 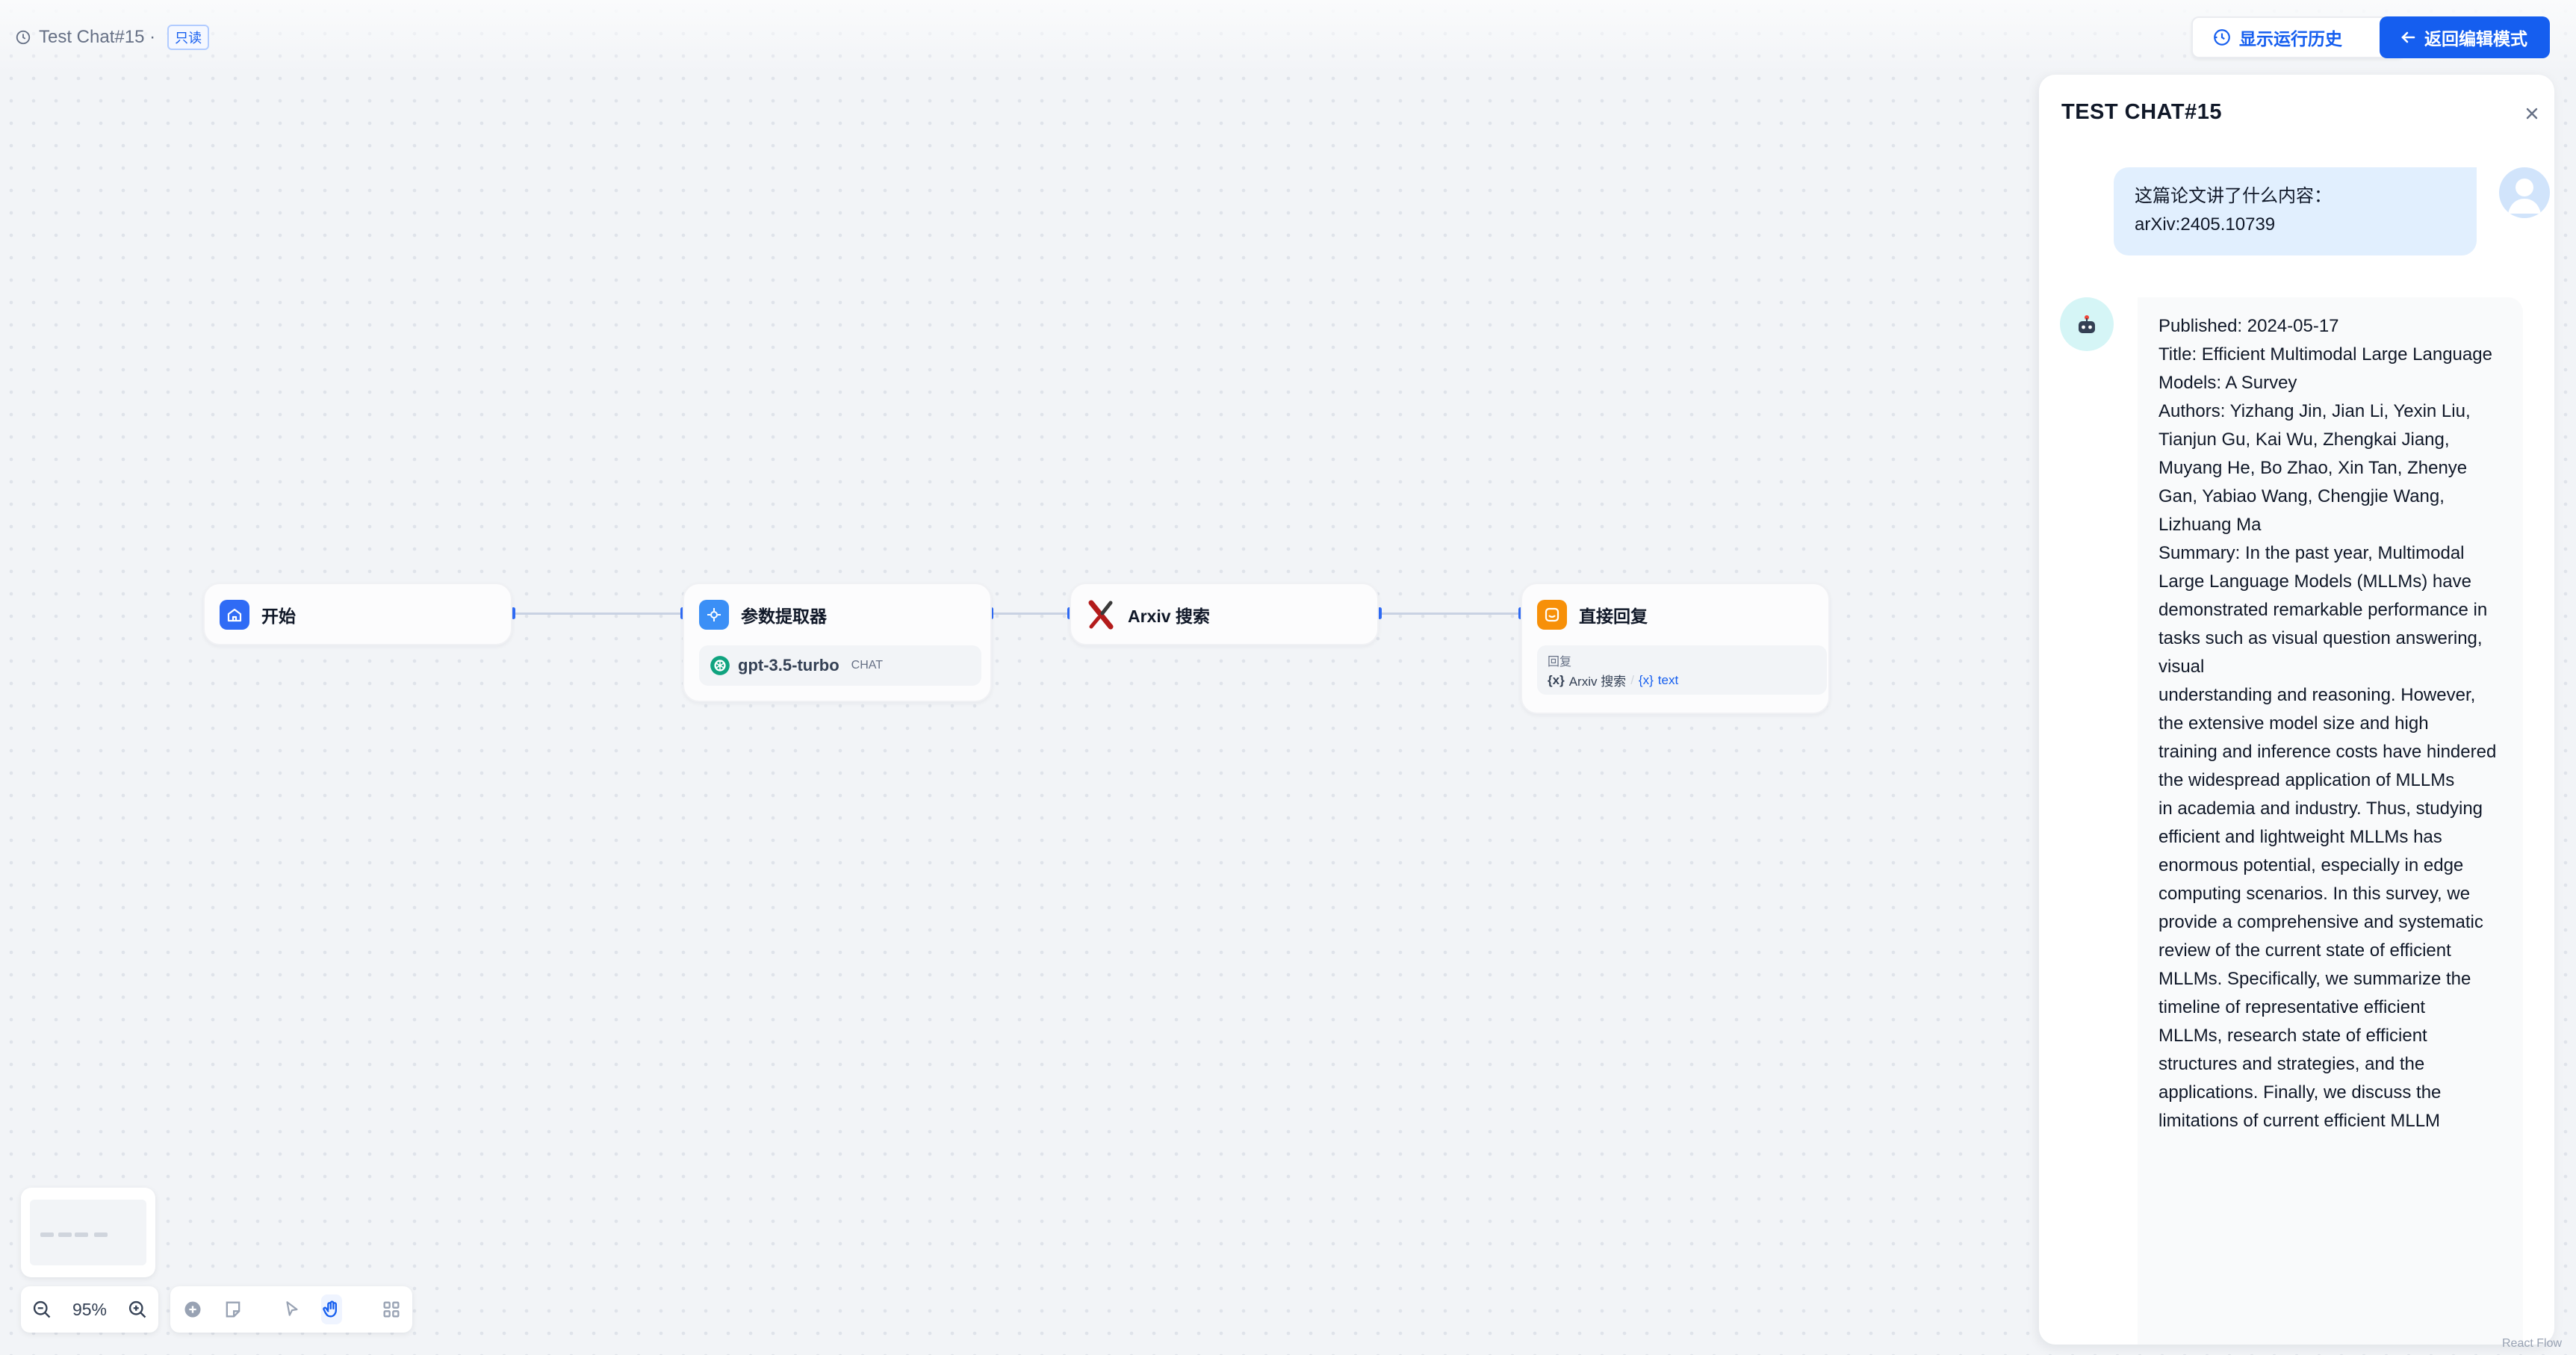 I want to click on node-start-label: 开始, so click(x=278, y=617).